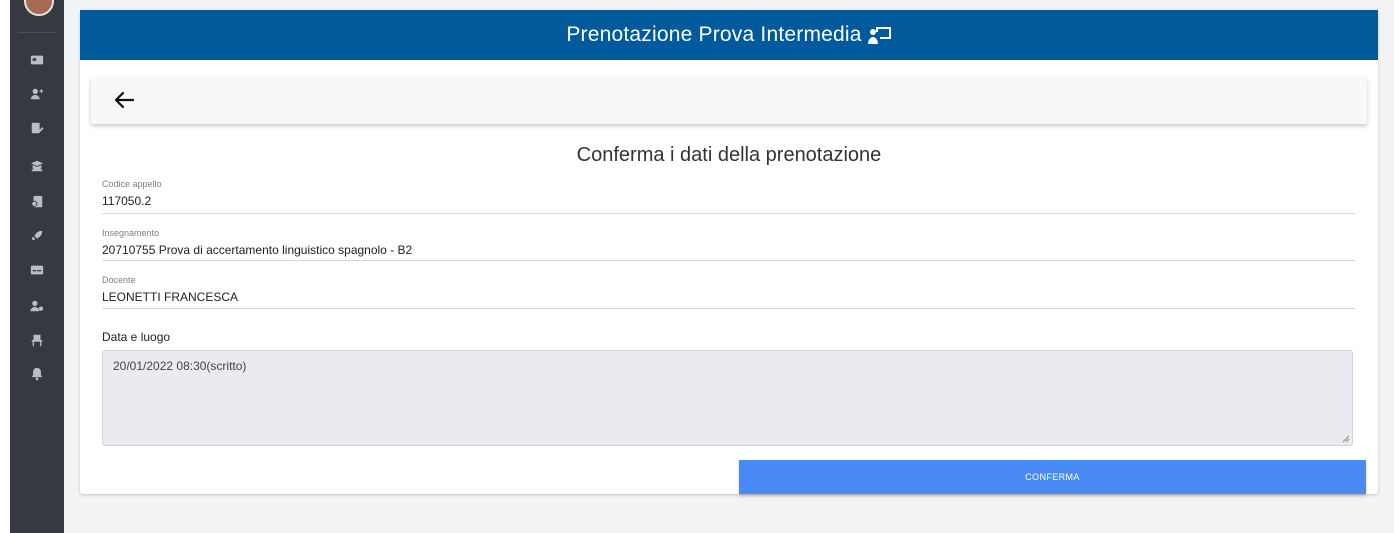 This screenshot has height=533, width=1394. I want to click on page-title: Prenotazione Prova Intermedia, so click(714, 34).